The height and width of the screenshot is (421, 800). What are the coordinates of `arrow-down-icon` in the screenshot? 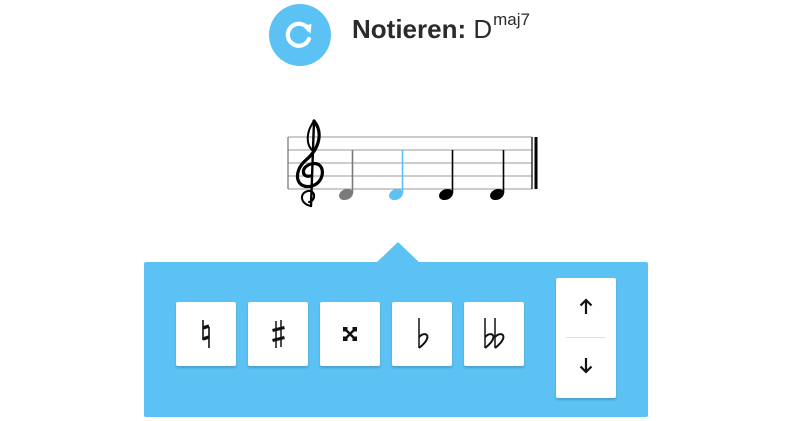 It's located at (586, 366).